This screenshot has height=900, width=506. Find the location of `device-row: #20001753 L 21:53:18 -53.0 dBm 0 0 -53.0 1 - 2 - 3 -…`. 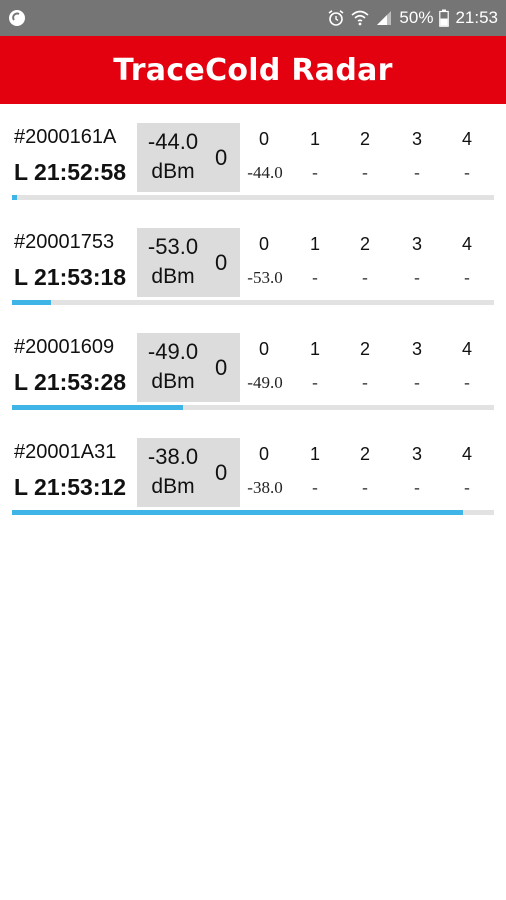

device-row: #20001753 L 21:53:18 -53.0 dBm 0 0 -53.0 1 - 2 - 3 -… is located at coordinates (253, 261).